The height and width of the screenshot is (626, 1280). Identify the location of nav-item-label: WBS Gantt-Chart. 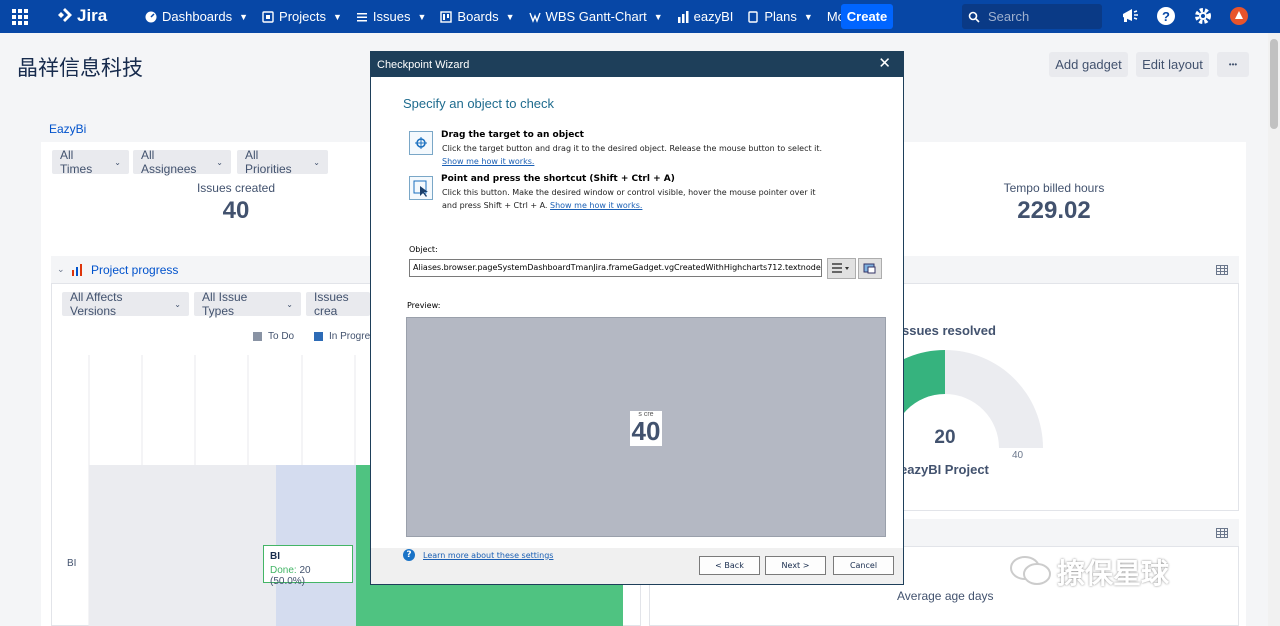
(596, 16).